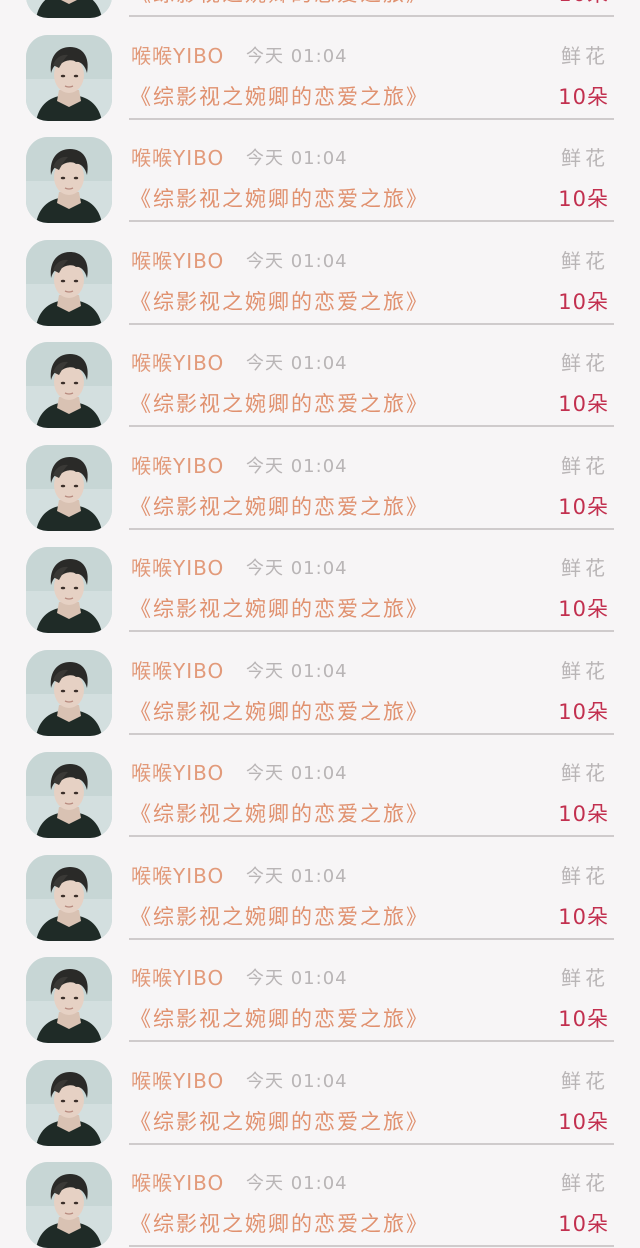 The width and height of the screenshot is (640, 1248). I want to click on row-divider, so click(371, 1246).